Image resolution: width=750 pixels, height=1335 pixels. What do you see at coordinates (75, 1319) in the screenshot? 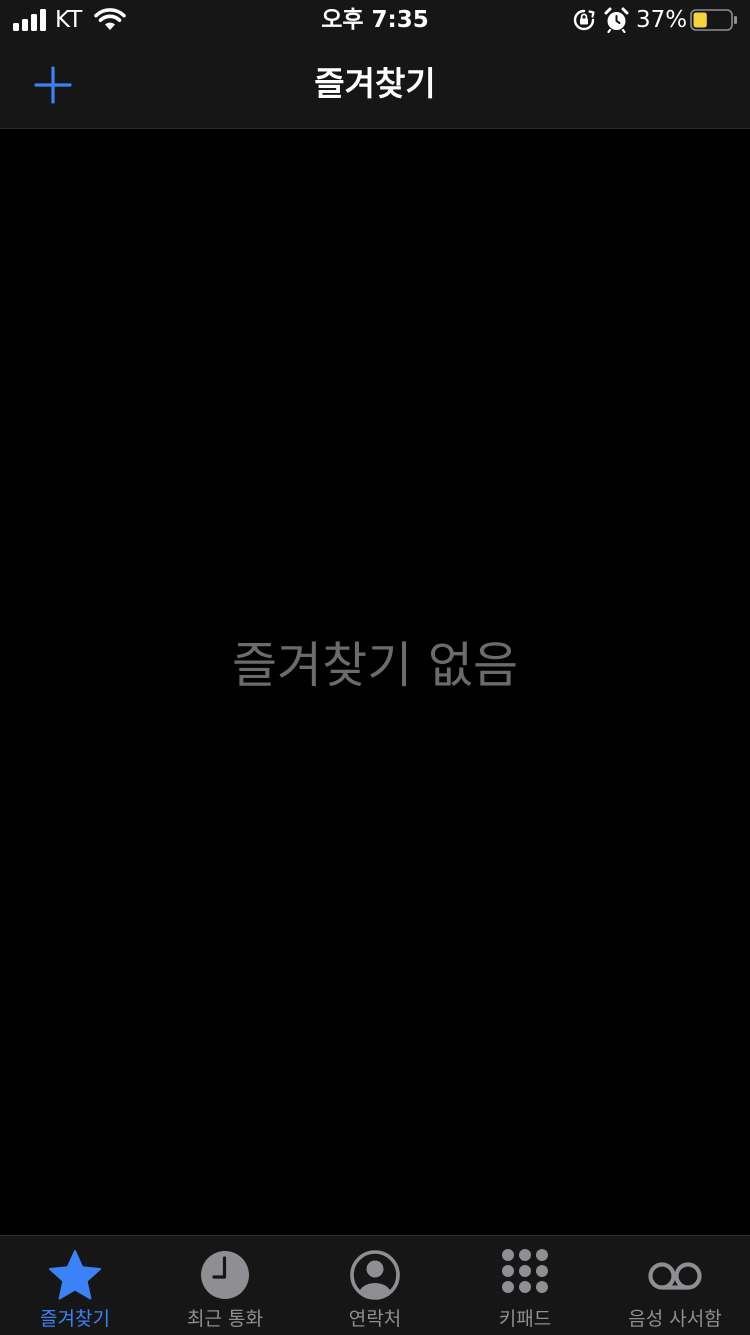
I see `tab-label: 즐겨찾기` at bounding box center [75, 1319].